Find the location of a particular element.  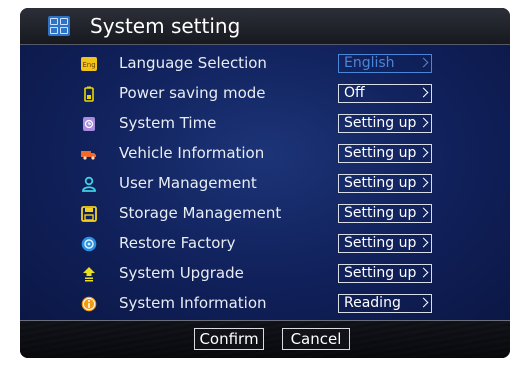

row-language-selection: Eng Language Selection English is located at coordinates (265, 64).